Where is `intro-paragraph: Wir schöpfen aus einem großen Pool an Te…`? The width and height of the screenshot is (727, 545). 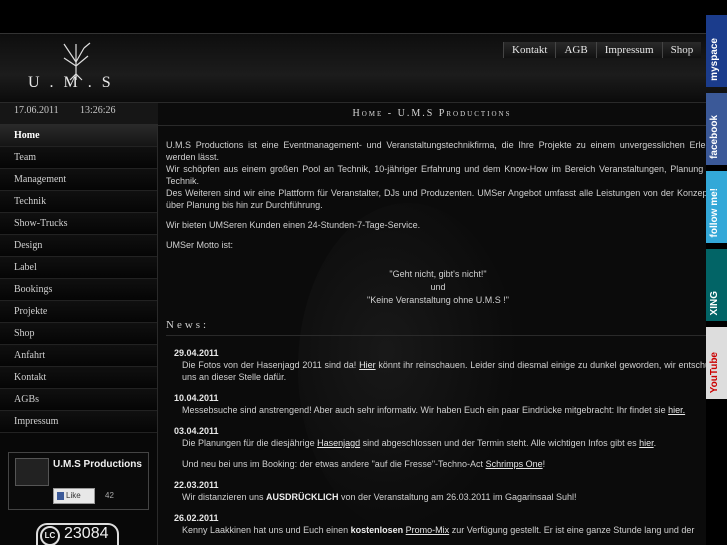
intro-paragraph: Wir schöpfen aus einem großen Pool an Te… is located at coordinates (436, 175).